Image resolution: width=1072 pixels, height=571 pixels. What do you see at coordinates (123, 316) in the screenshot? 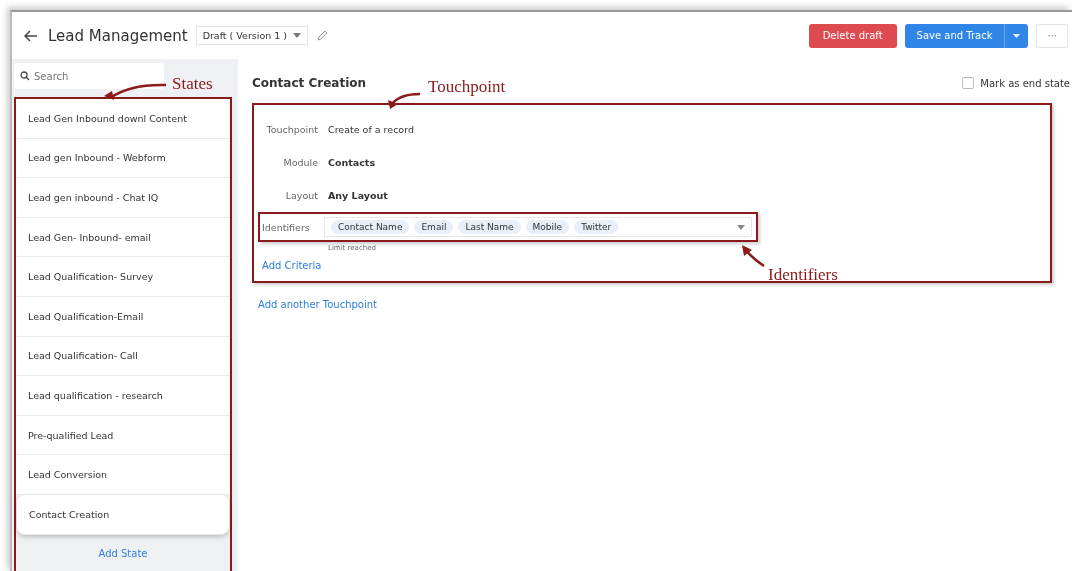
I see `state-item: Lead Qualification-Email` at bounding box center [123, 316].